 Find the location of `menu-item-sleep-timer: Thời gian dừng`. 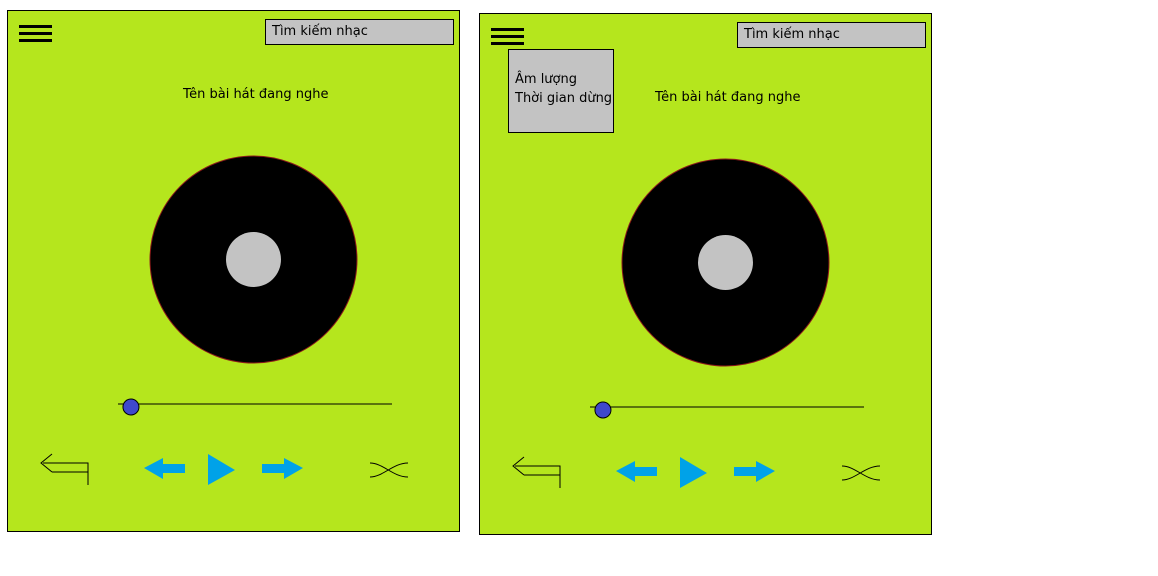

menu-item-sleep-timer: Thời gian dừng is located at coordinates (564, 98).